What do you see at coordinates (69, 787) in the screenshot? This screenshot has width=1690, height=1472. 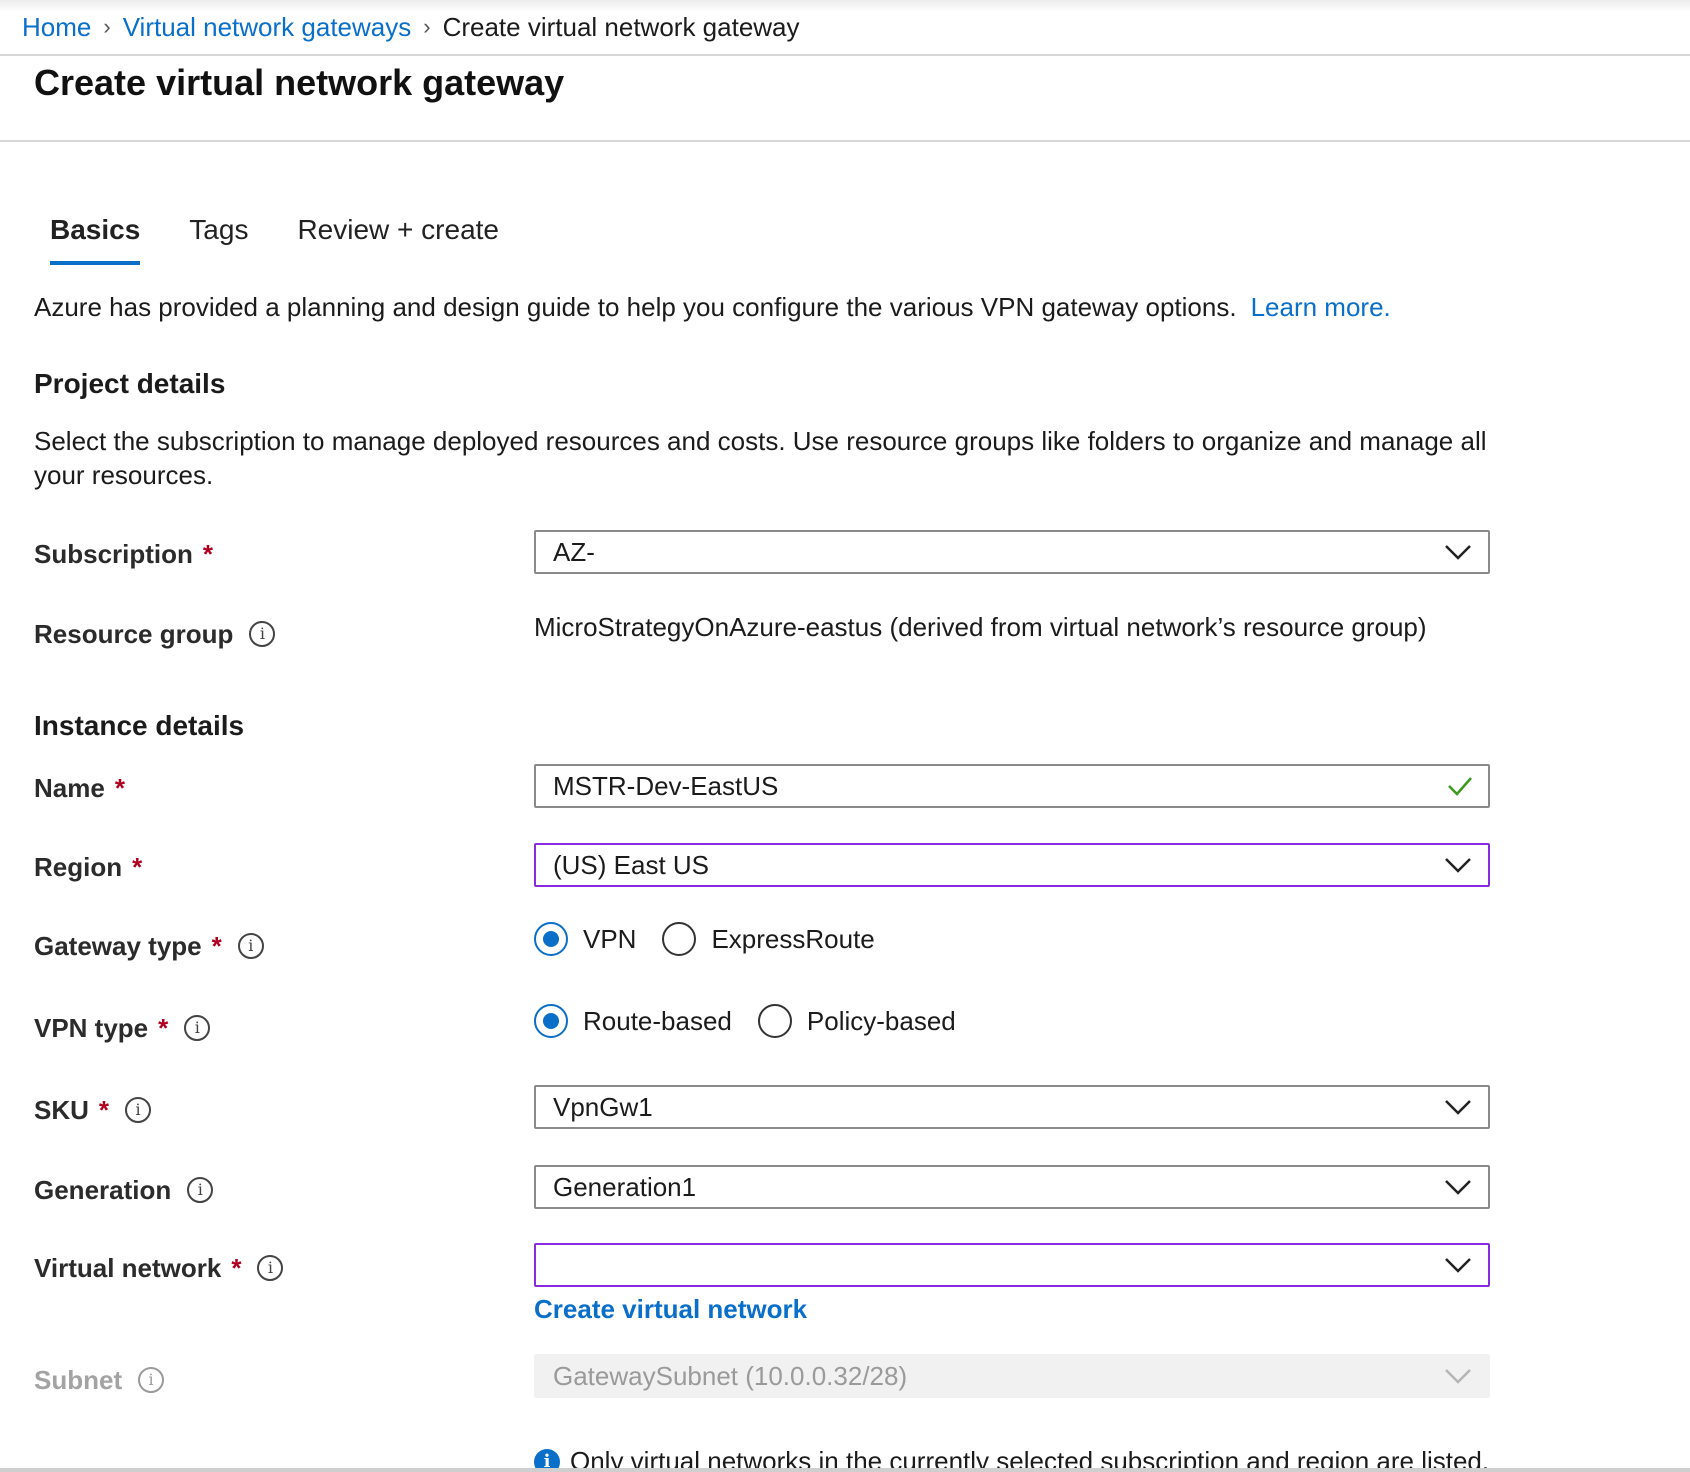 I see `name-label-text: Name` at bounding box center [69, 787].